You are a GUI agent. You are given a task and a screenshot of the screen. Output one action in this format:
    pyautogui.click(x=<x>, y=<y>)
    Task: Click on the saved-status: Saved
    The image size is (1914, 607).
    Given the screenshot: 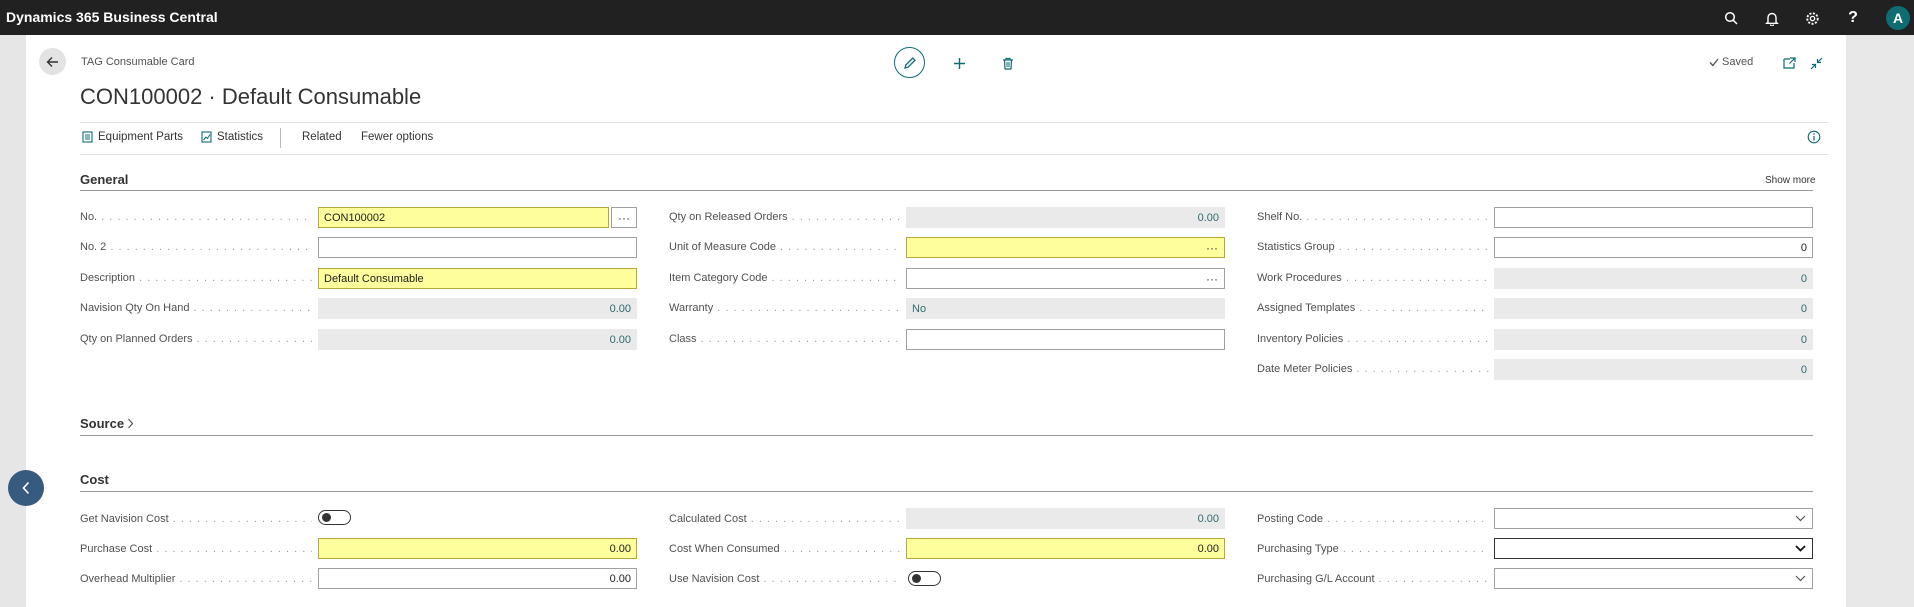 What is the action you would take?
    pyautogui.click(x=1731, y=62)
    